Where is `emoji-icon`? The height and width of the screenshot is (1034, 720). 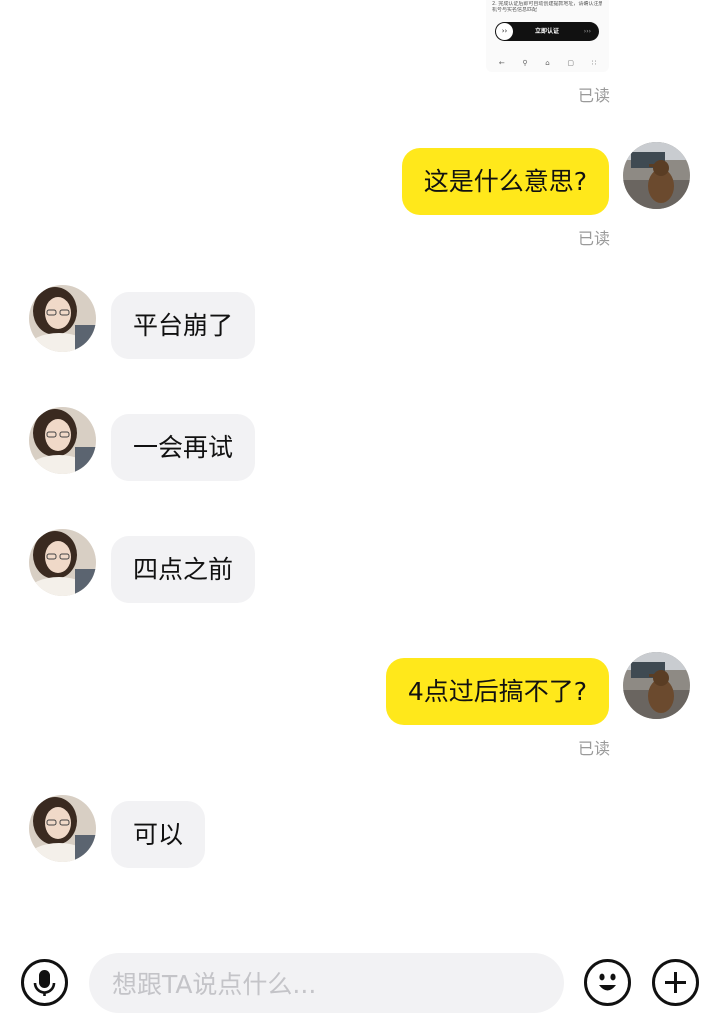
emoji-icon is located at coordinates (607, 982).